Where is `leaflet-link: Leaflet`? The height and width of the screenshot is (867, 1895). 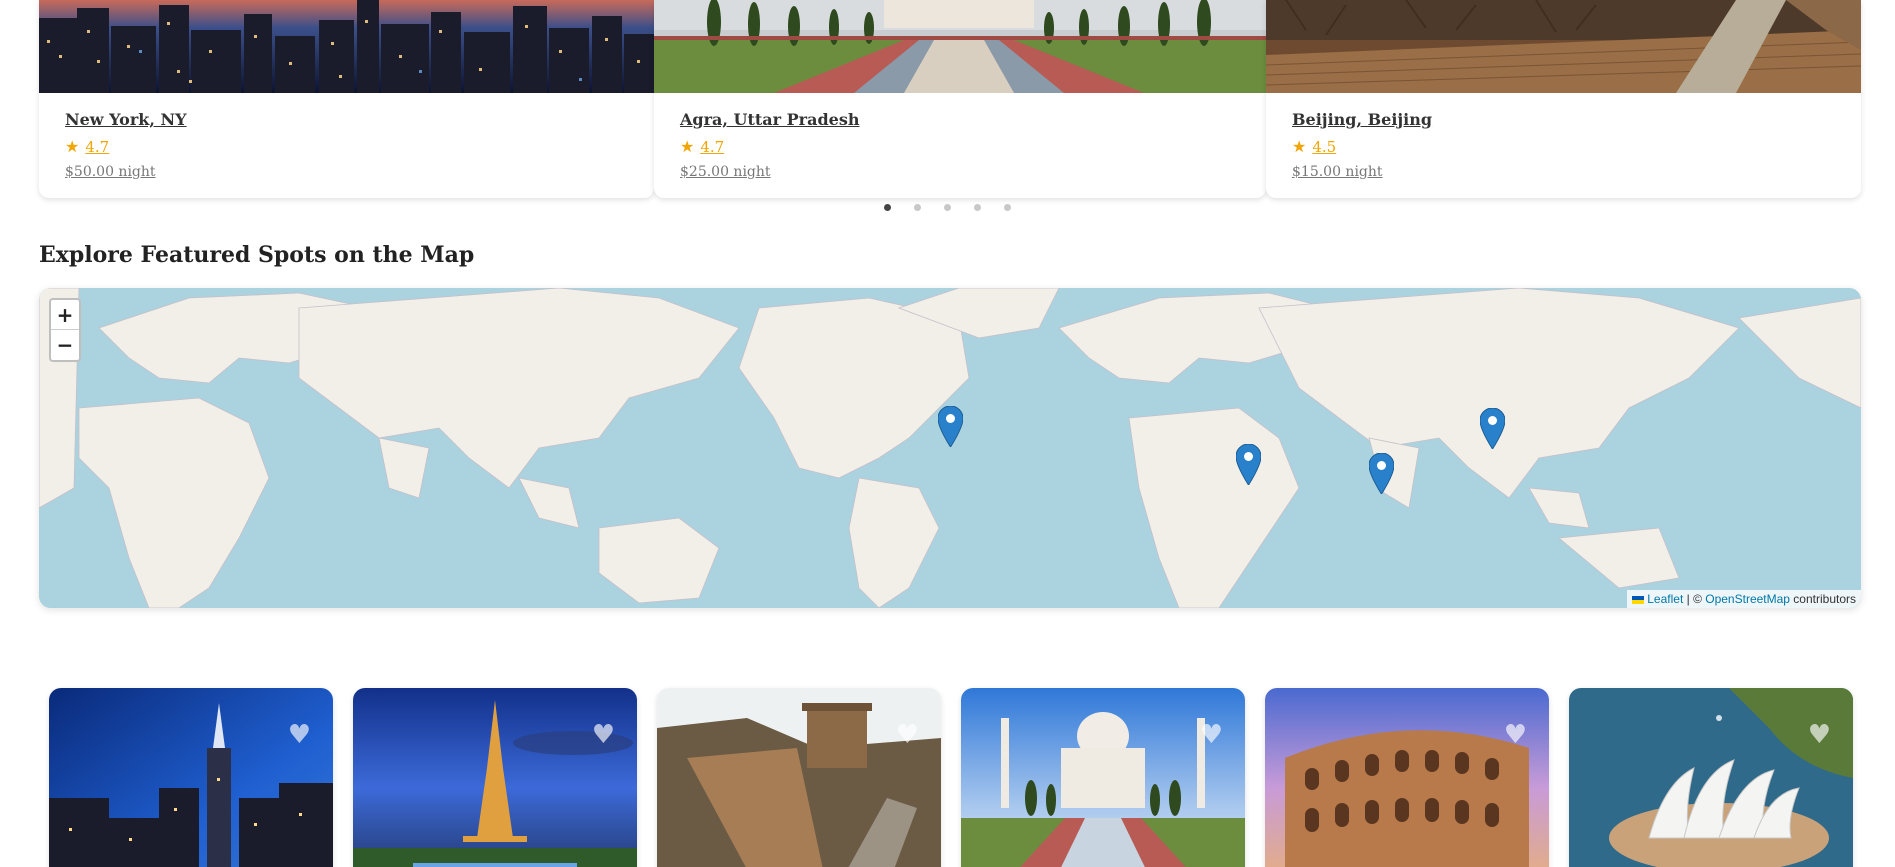 leaflet-link: Leaflet is located at coordinates (1665, 599).